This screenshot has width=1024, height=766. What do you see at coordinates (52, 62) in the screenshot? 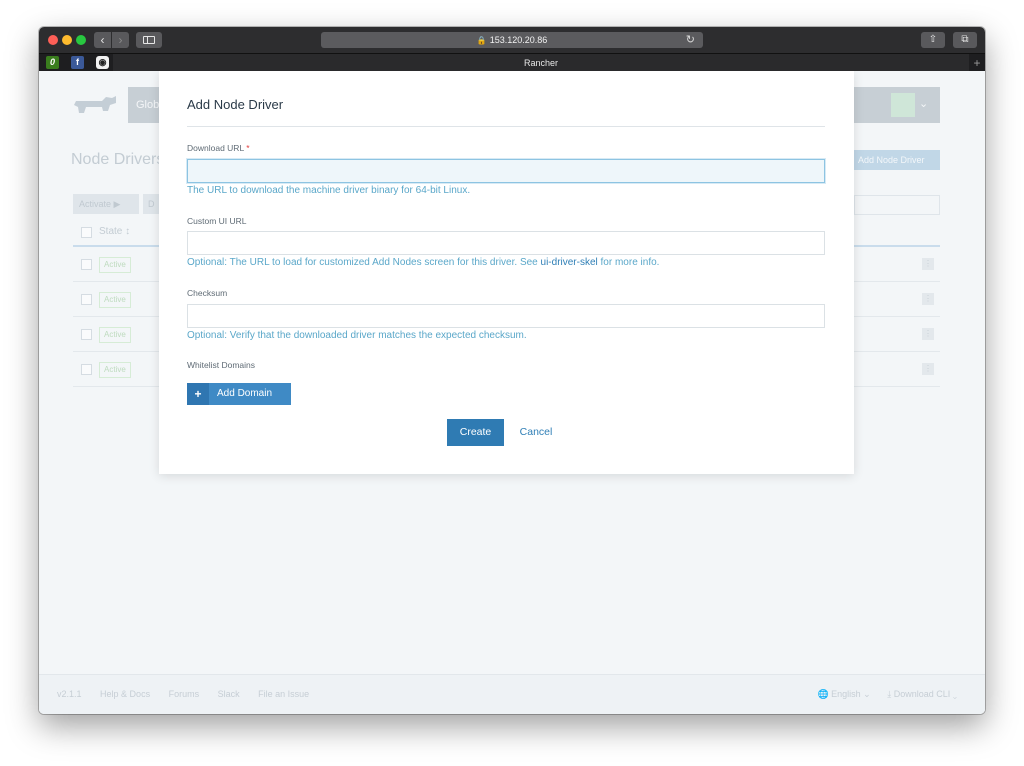
I see `evernote-icon: 0` at bounding box center [52, 62].